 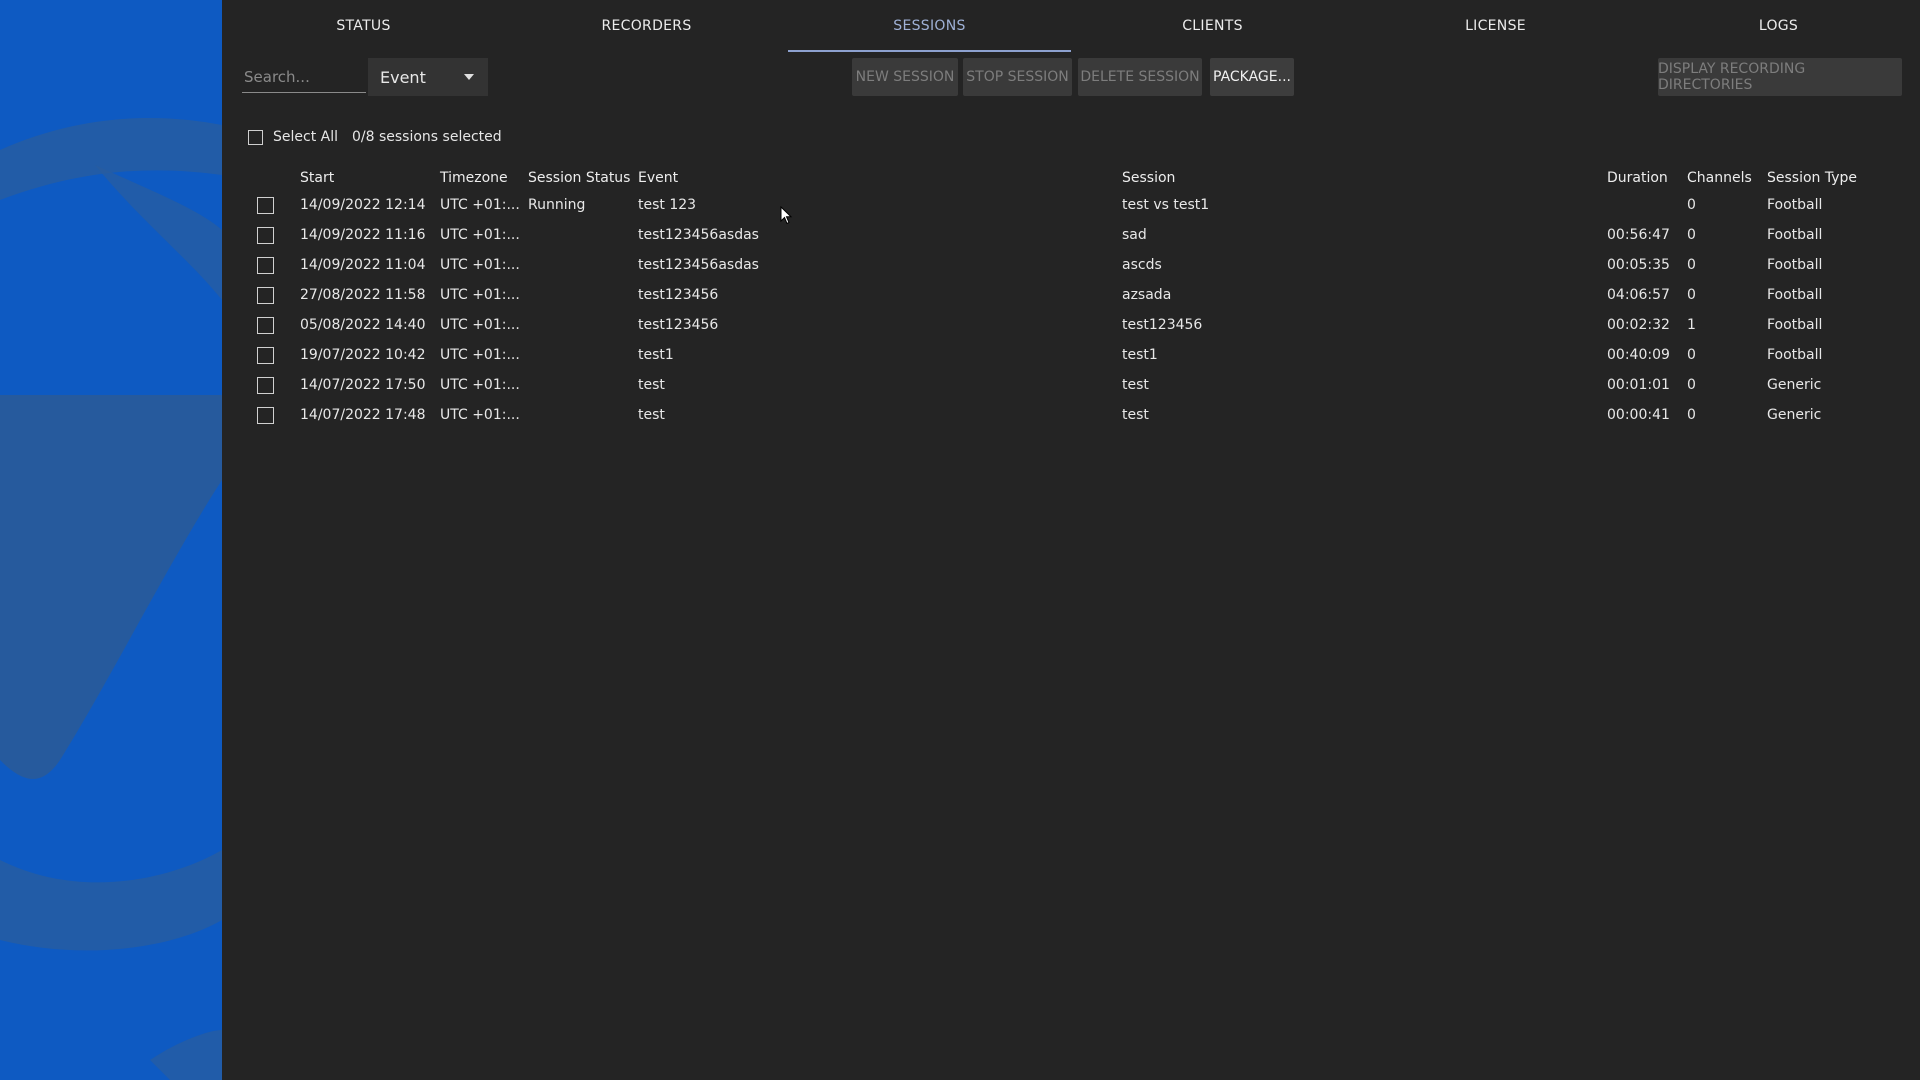 What do you see at coordinates (1778, 26) in the screenshot?
I see `tab-logs: LOGS` at bounding box center [1778, 26].